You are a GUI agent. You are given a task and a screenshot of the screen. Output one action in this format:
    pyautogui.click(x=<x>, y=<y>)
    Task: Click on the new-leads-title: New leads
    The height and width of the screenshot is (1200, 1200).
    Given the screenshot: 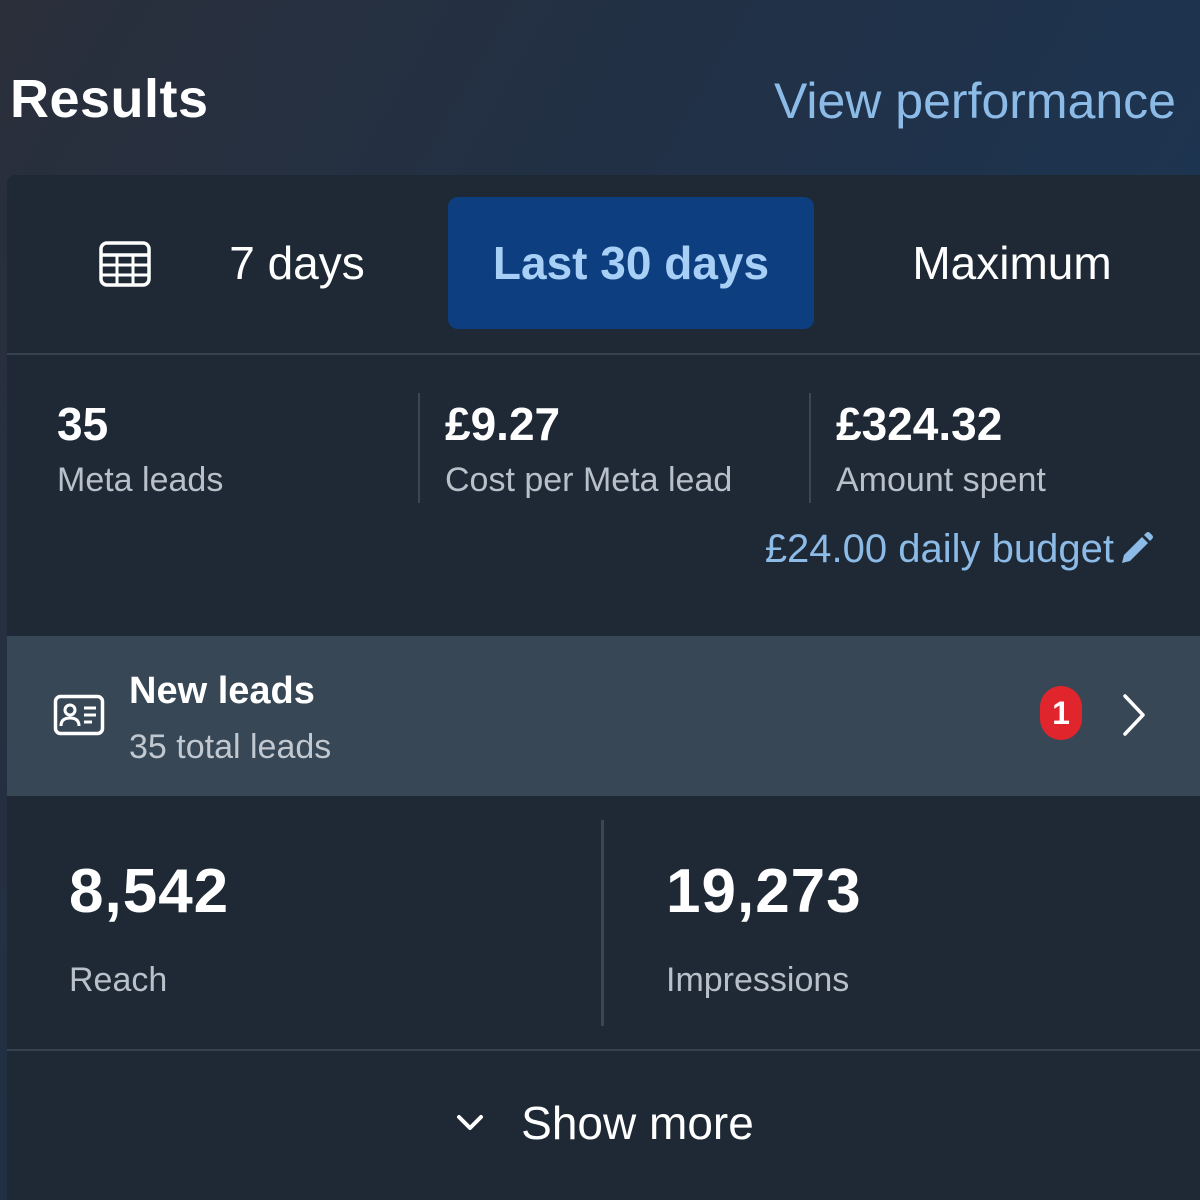 What is the action you would take?
    pyautogui.click(x=222, y=691)
    